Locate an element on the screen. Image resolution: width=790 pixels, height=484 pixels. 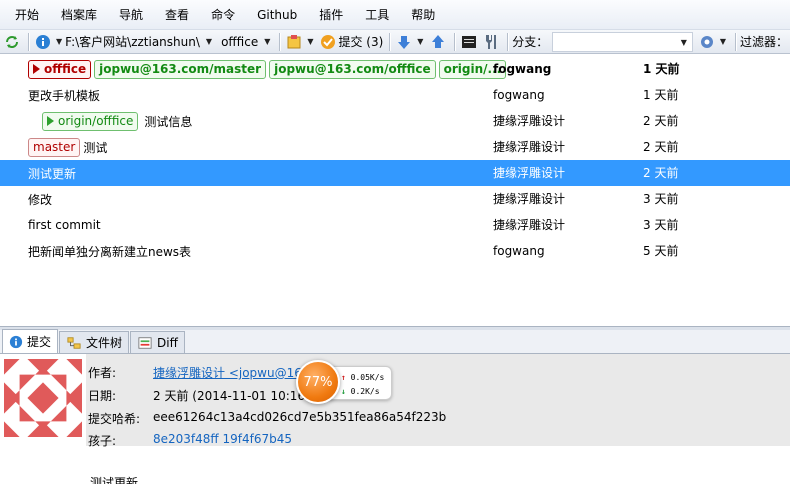
download-speed: 0.2K/s is located at coordinates (365, 391).